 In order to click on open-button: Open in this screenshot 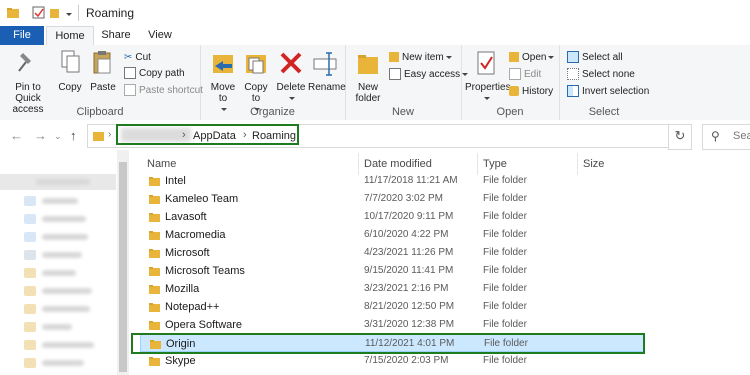, I will do `click(532, 57)`.